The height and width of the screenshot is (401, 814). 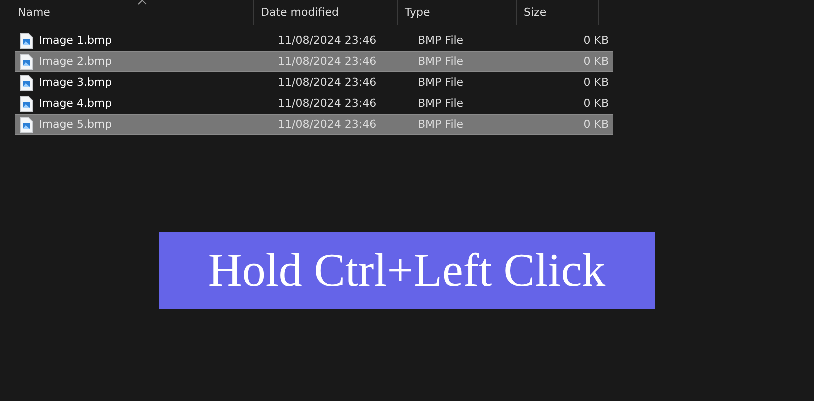 What do you see at coordinates (75, 82) in the screenshot?
I see `file-name: Image 3.bmp` at bounding box center [75, 82].